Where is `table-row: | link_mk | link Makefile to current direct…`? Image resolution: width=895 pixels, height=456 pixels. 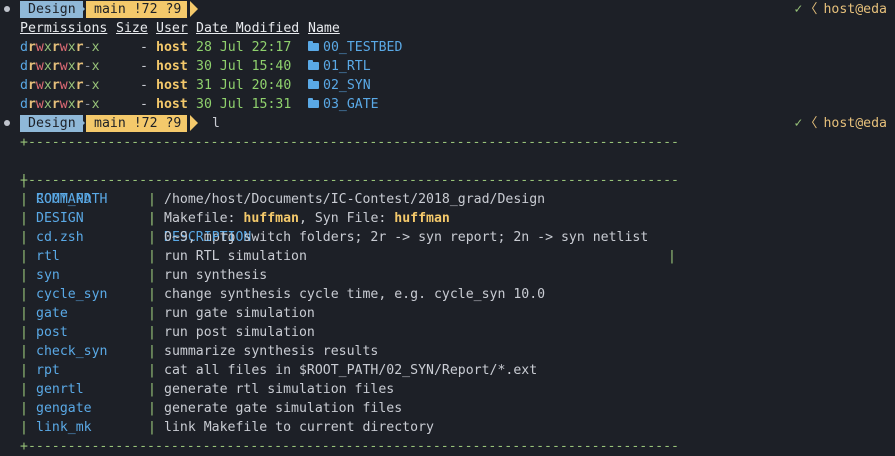
table-row: | link_mk | link Makefile to current direct… is located at coordinates (227, 427).